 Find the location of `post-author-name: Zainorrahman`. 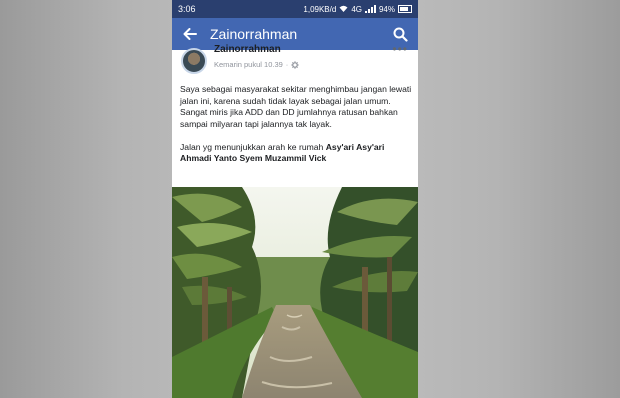

post-author-name: Zainorrahman is located at coordinates (247, 49).